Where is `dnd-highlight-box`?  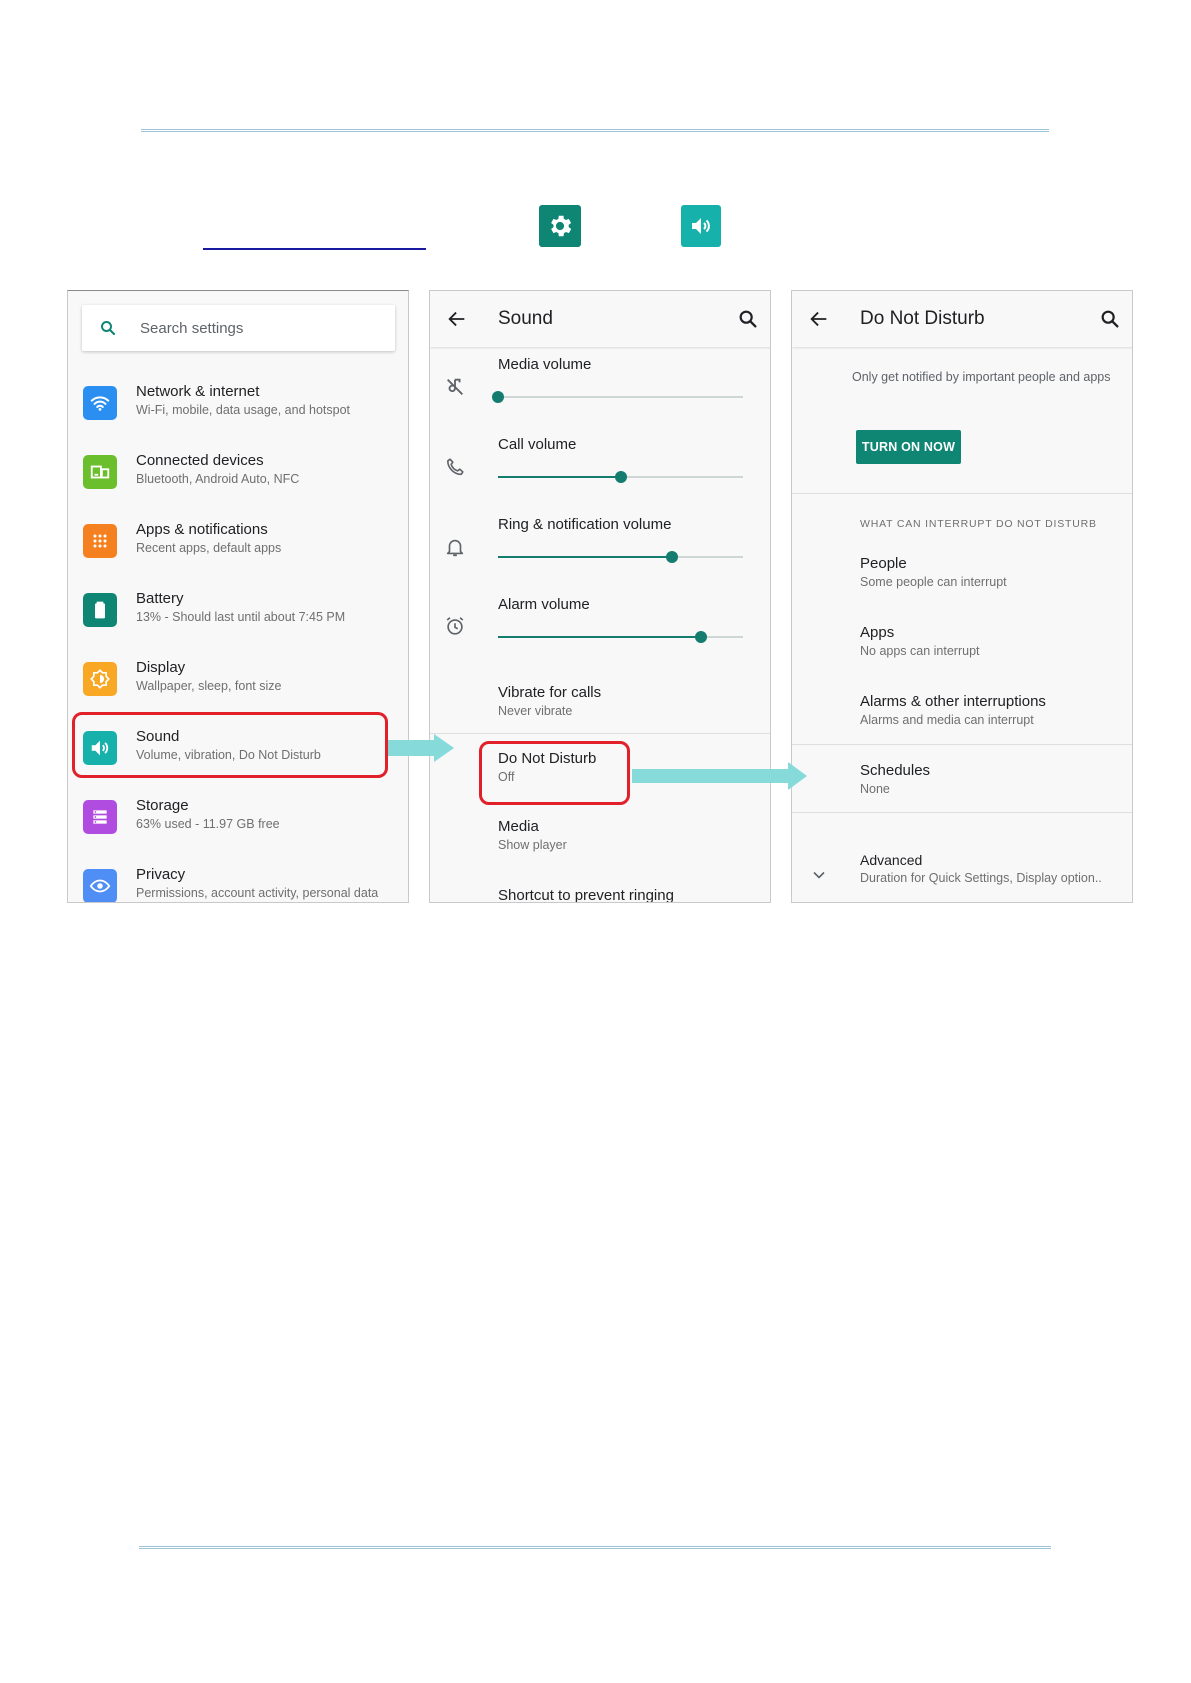 dnd-highlight-box is located at coordinates (554, 773).